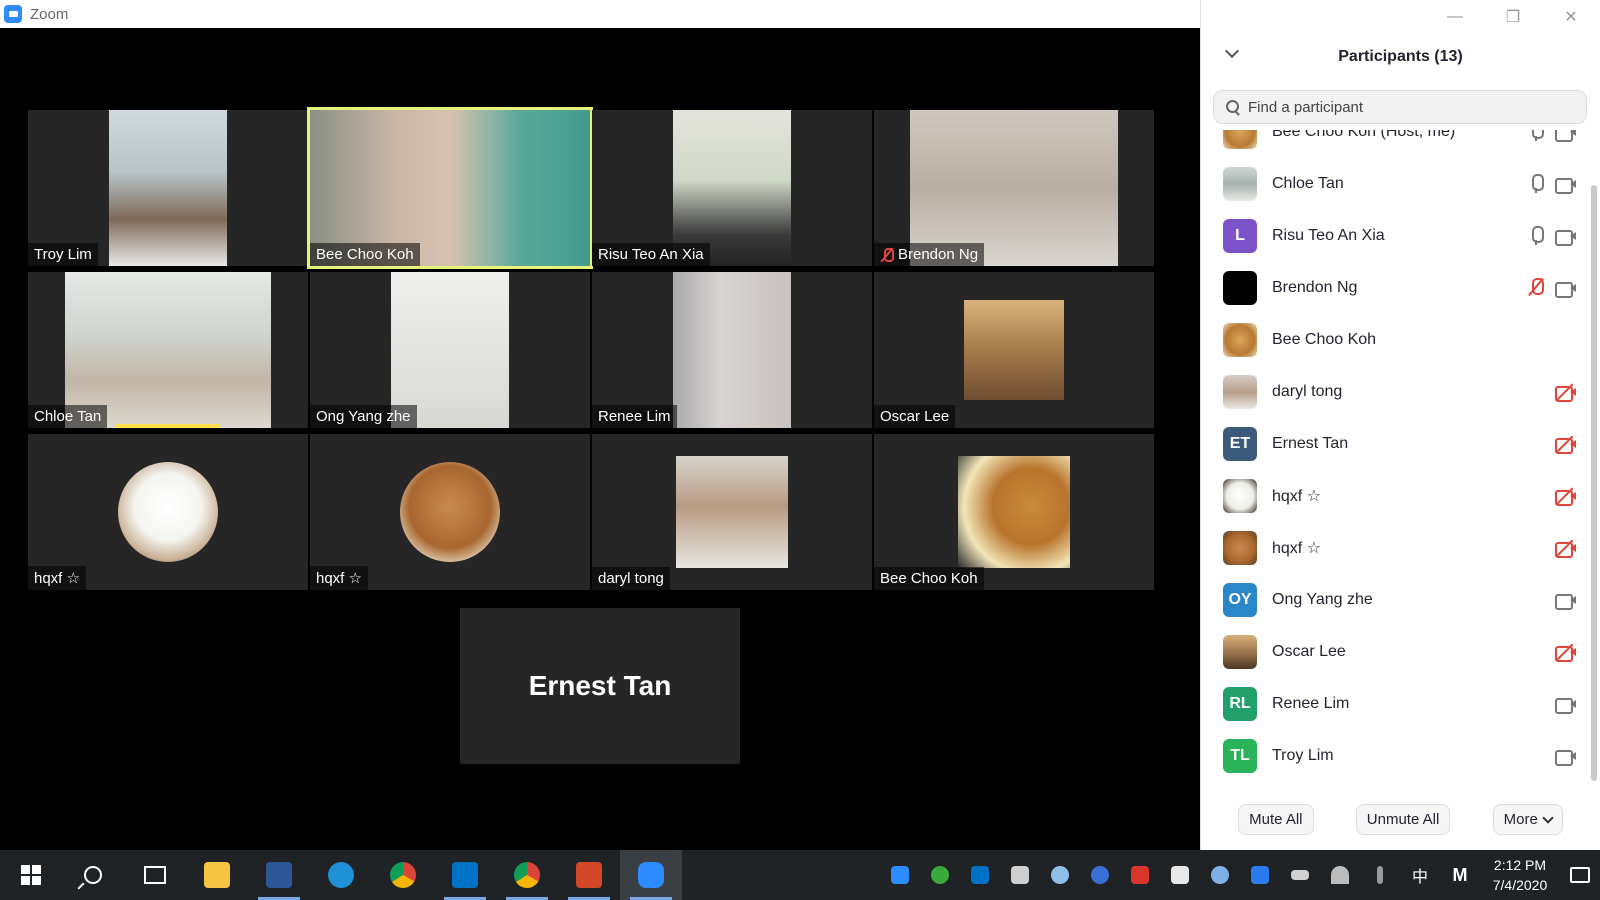 The height and width of the screenshot is (900, 1600). What do you see at coordinates (1395, 340) in the screenshot?
I see `participant-row: Bee Choo Koh` at bounding box center [1395, 340].